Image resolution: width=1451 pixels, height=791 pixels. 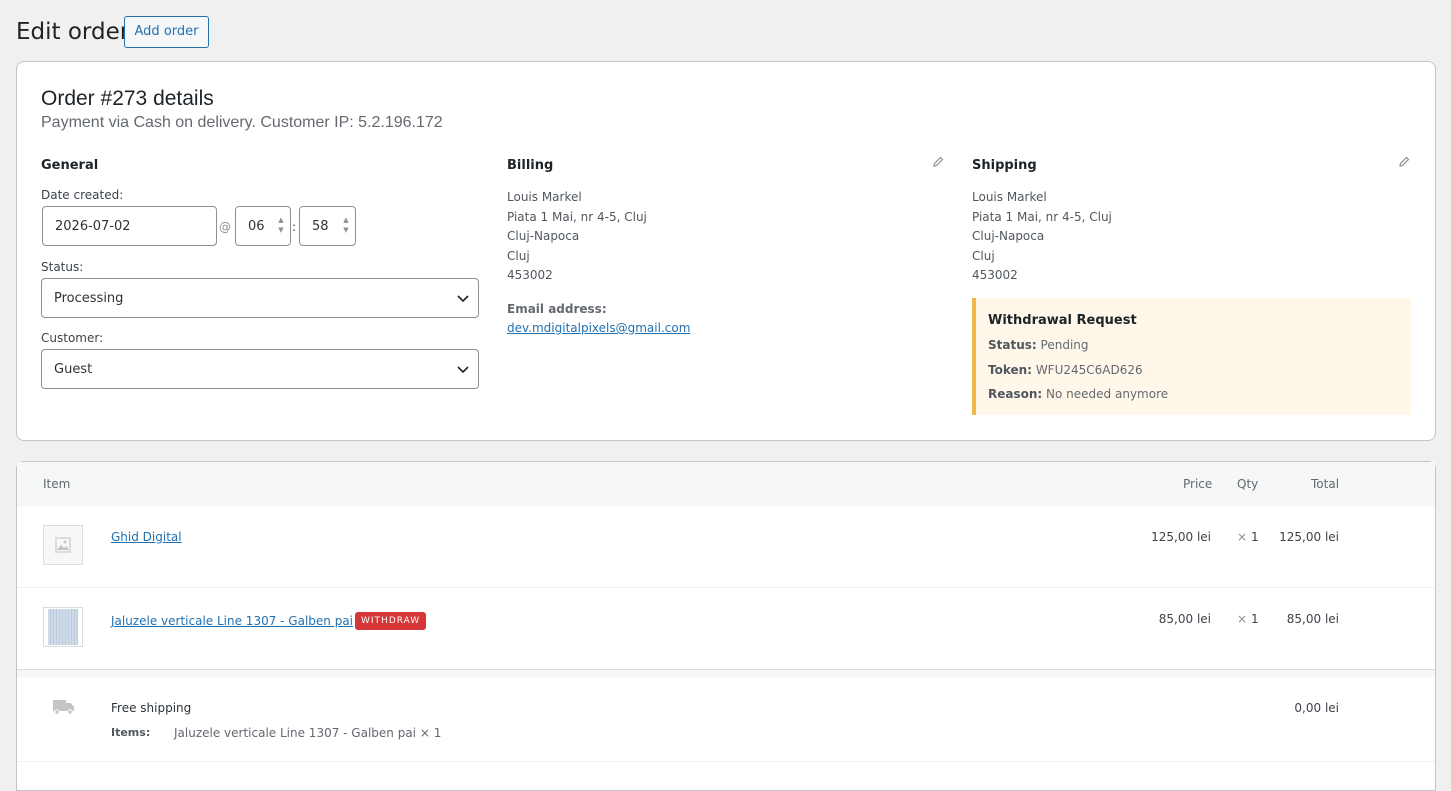 What do you see at coordinates (129, 226) in the screenshot?
I see `date-created-input: 2026-07-02` at bounding box center [129, 226].